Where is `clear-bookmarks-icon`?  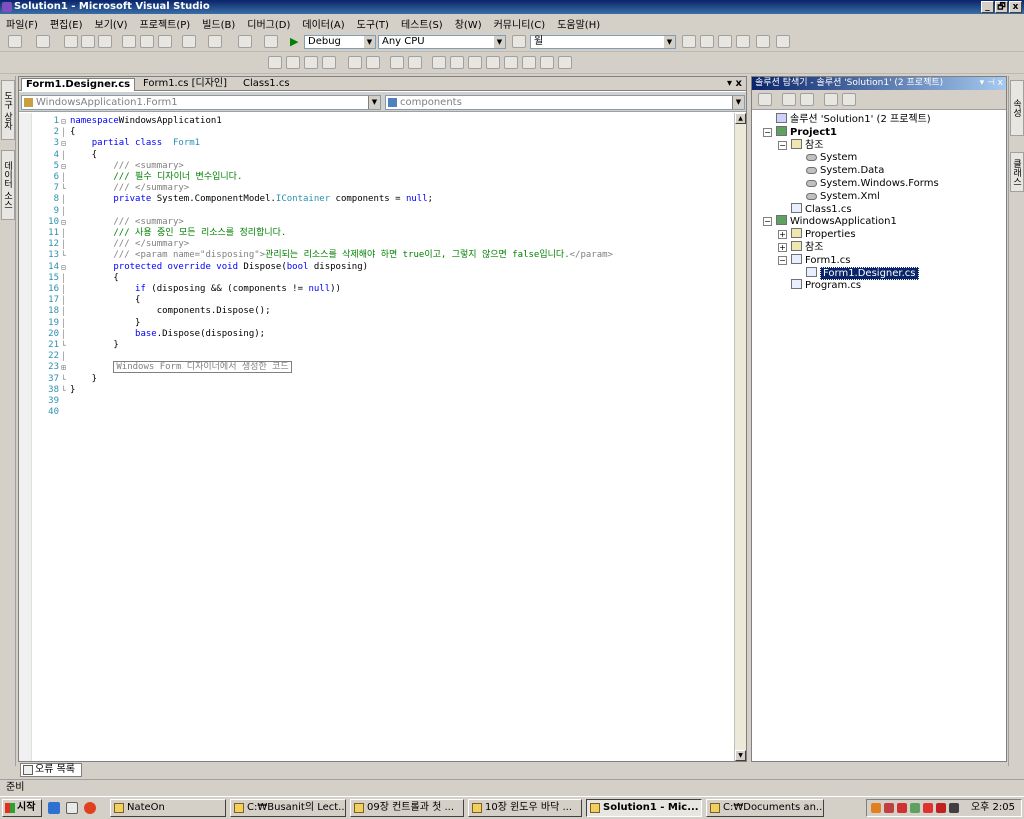 clear-bookmarks-icon is located at coordinates (565, 62).